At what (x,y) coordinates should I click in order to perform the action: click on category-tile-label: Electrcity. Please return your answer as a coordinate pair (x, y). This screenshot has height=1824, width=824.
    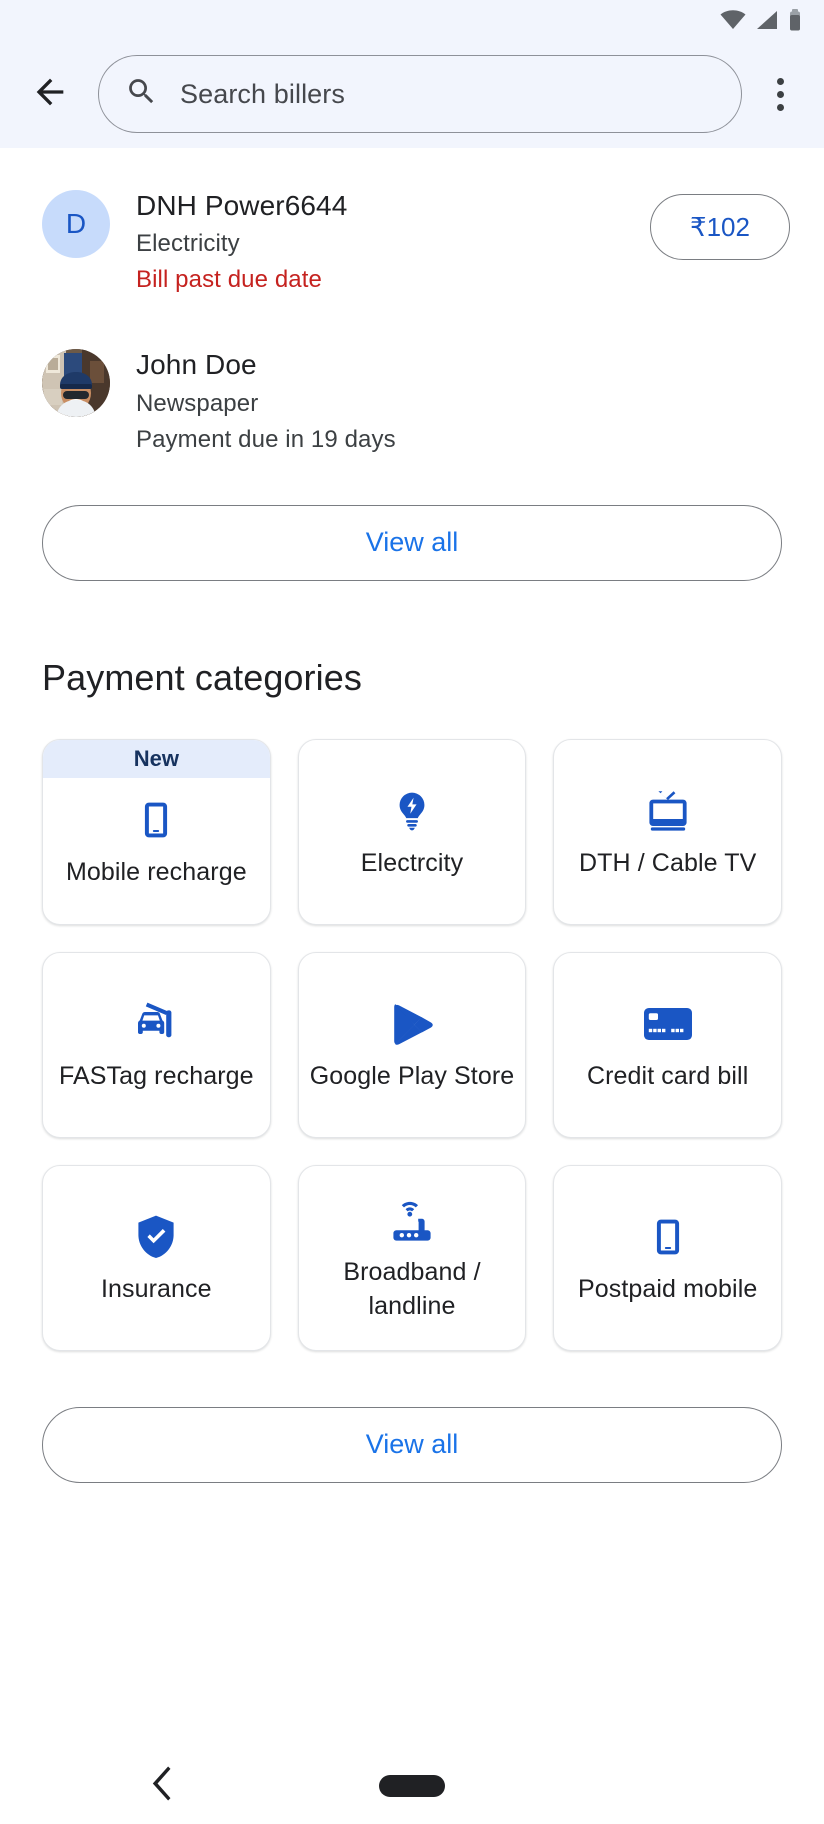
    Looking at the image, I should click on (412, 863).